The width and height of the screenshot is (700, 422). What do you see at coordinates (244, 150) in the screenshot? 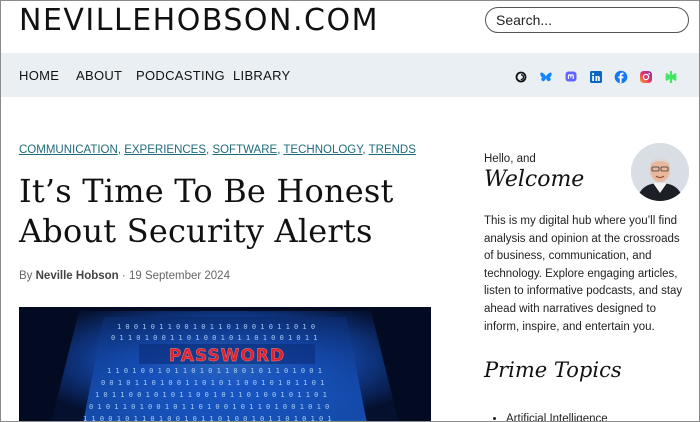
I see `category-software: SOFTWARE` at bounding box center [244, 150].